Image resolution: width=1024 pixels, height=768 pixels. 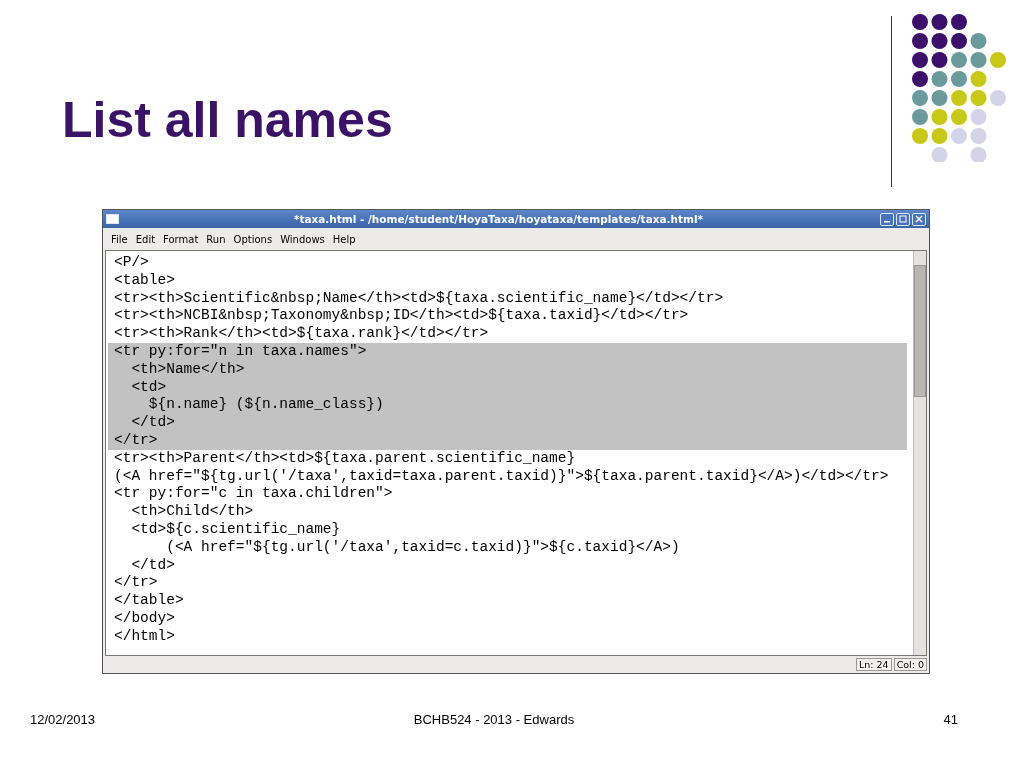 What do you see at coordinates (144, 636) in the screenshot?
I see `code-line: </html>` at bounding box center [144, 636].